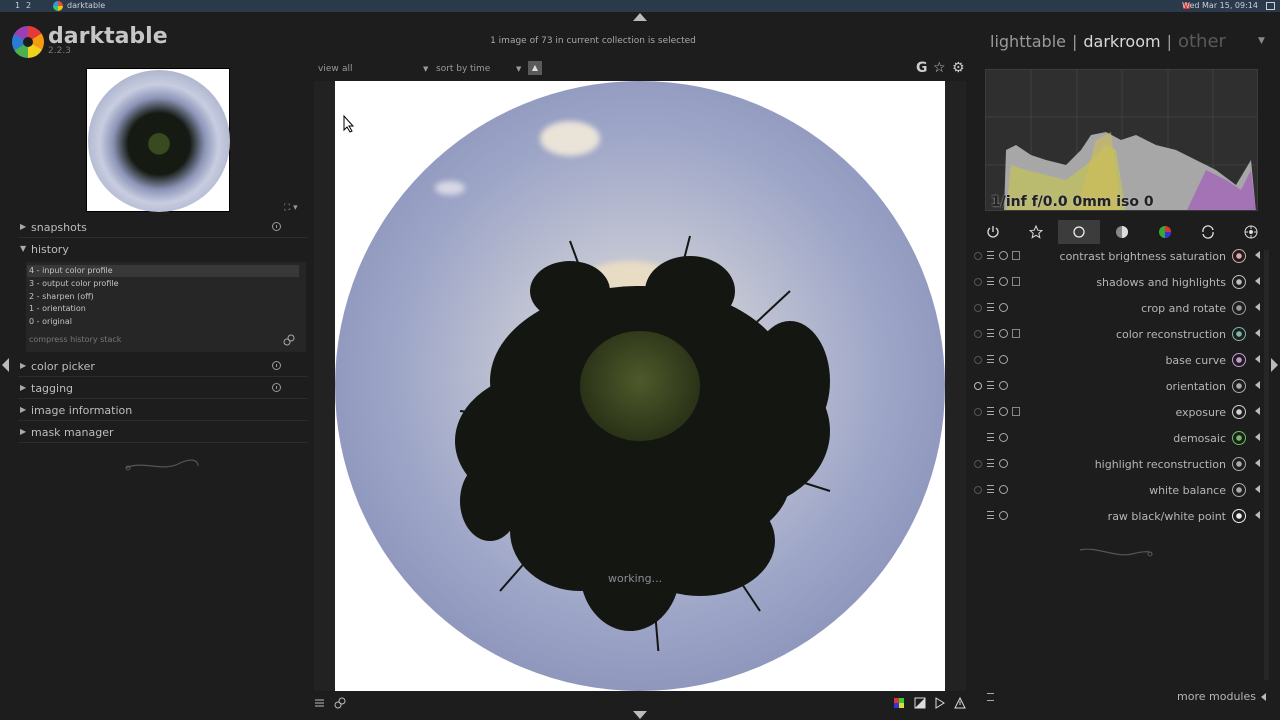  I want to click on gamut-check-icon, so click(960, 703).